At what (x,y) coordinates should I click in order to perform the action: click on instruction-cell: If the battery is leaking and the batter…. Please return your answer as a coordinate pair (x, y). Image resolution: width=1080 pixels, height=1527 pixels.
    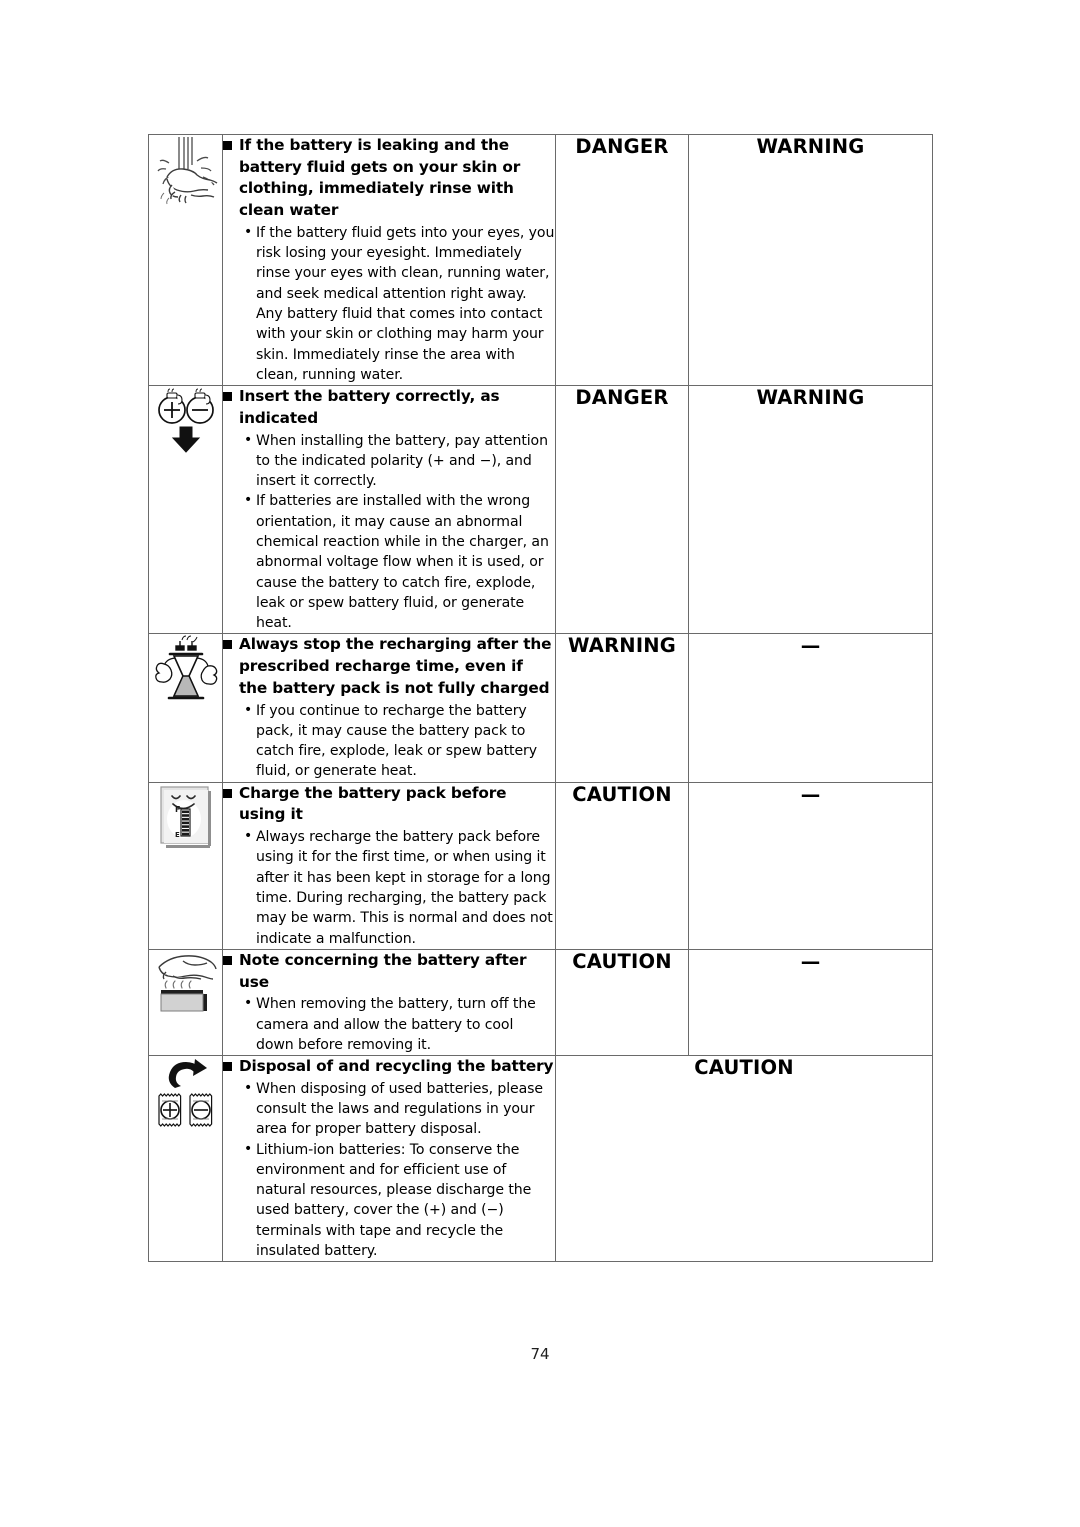
    Looking at the image, I should click on (389, 260).